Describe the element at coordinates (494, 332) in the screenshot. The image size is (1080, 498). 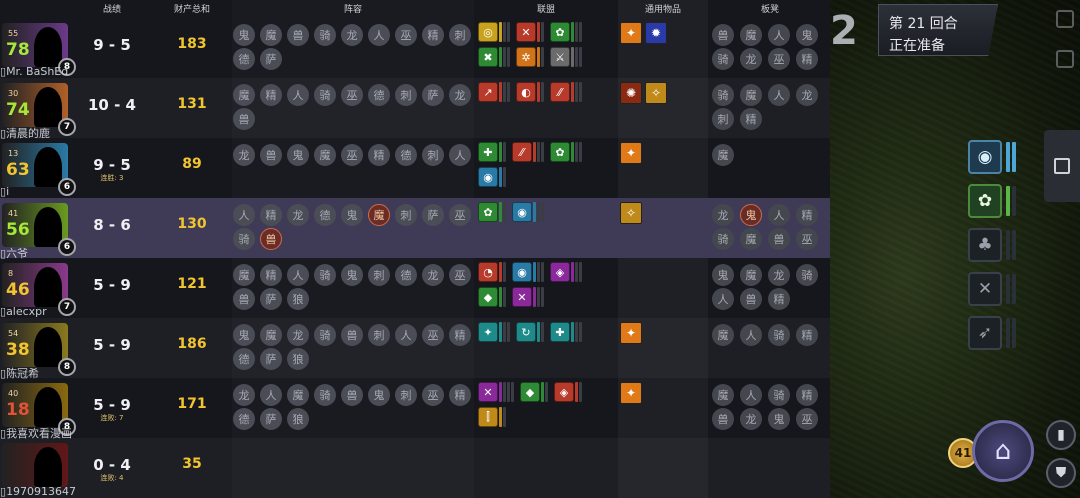
I see `alliance-badge: ✦` at that location.